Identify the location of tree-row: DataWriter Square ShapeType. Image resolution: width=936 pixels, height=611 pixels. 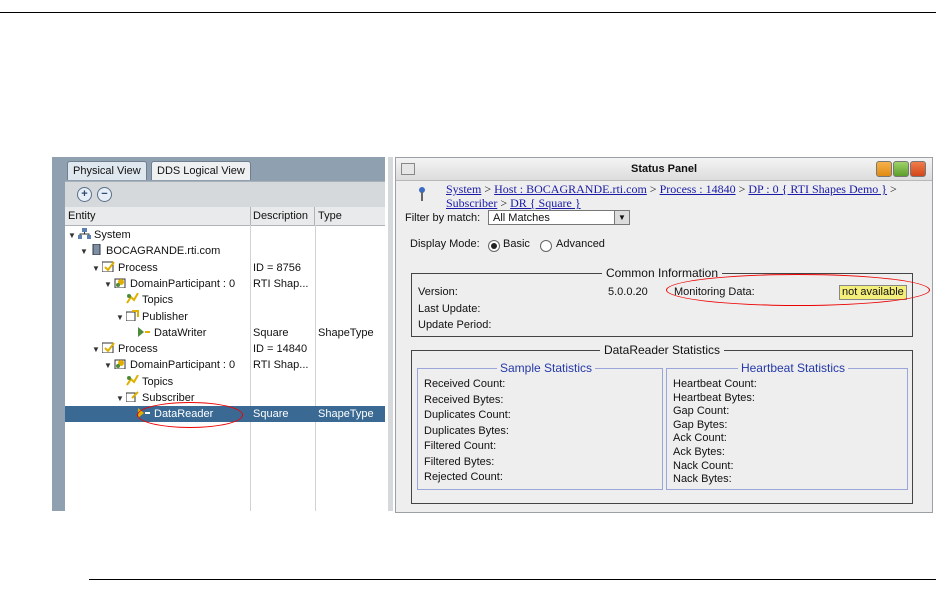
(225, 333).